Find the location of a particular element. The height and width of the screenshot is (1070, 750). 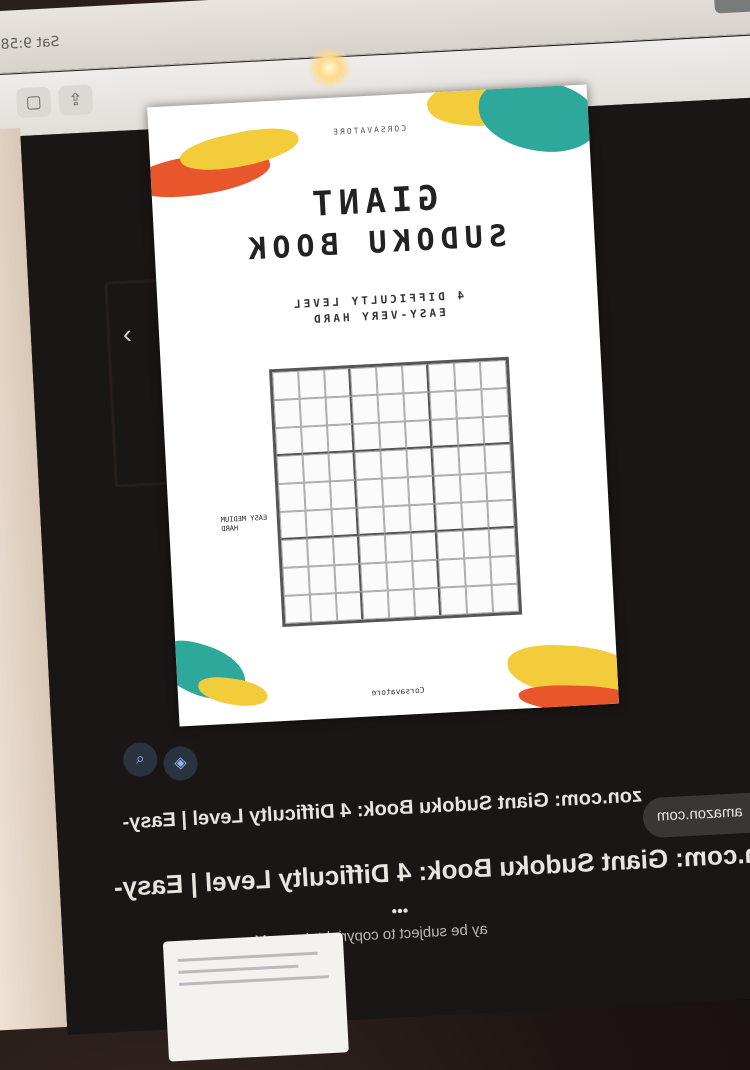

difficulty-legend: EASY MEDIUM HARD is located at coordinates (244, 523).